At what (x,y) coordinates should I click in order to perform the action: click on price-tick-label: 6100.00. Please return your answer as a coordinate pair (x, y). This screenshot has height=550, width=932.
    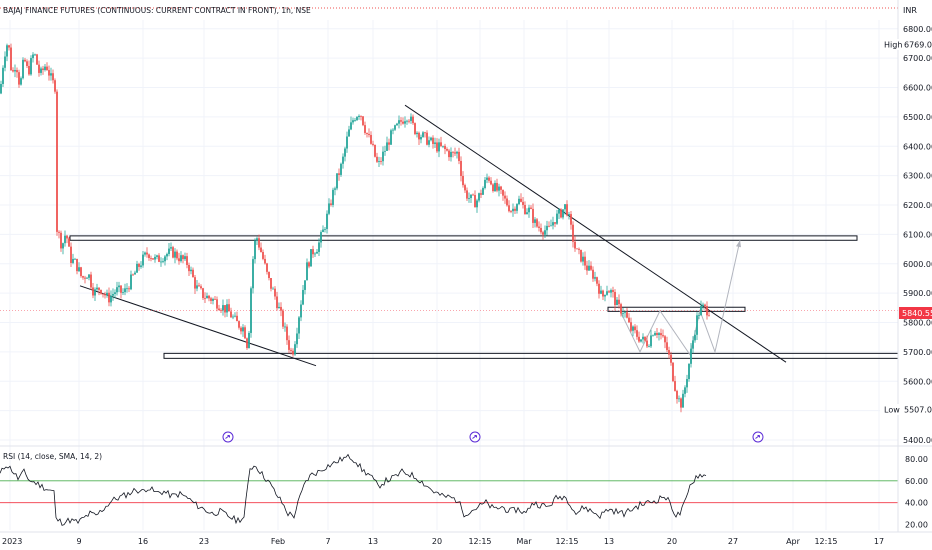
    Looking at the image, I should click on (917, 234).